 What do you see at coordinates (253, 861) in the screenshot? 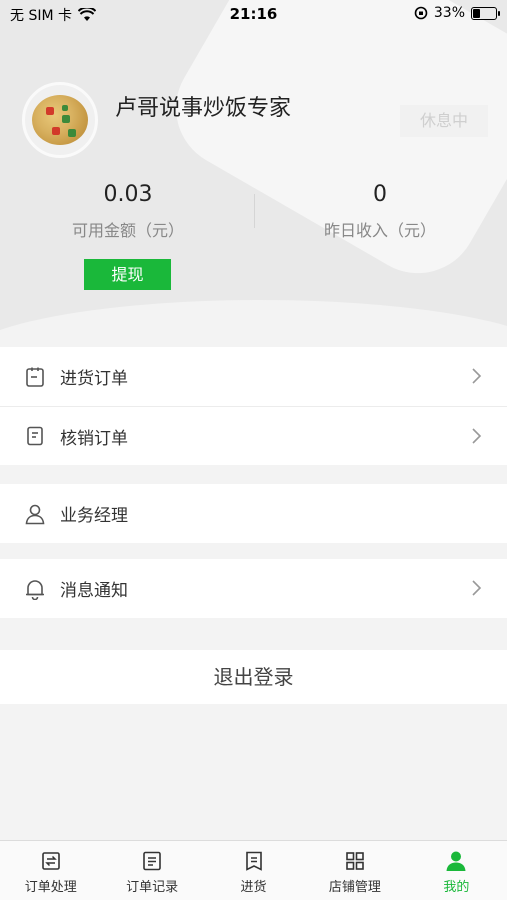
I see `purchase-icon` at bounding box center [253, 861].